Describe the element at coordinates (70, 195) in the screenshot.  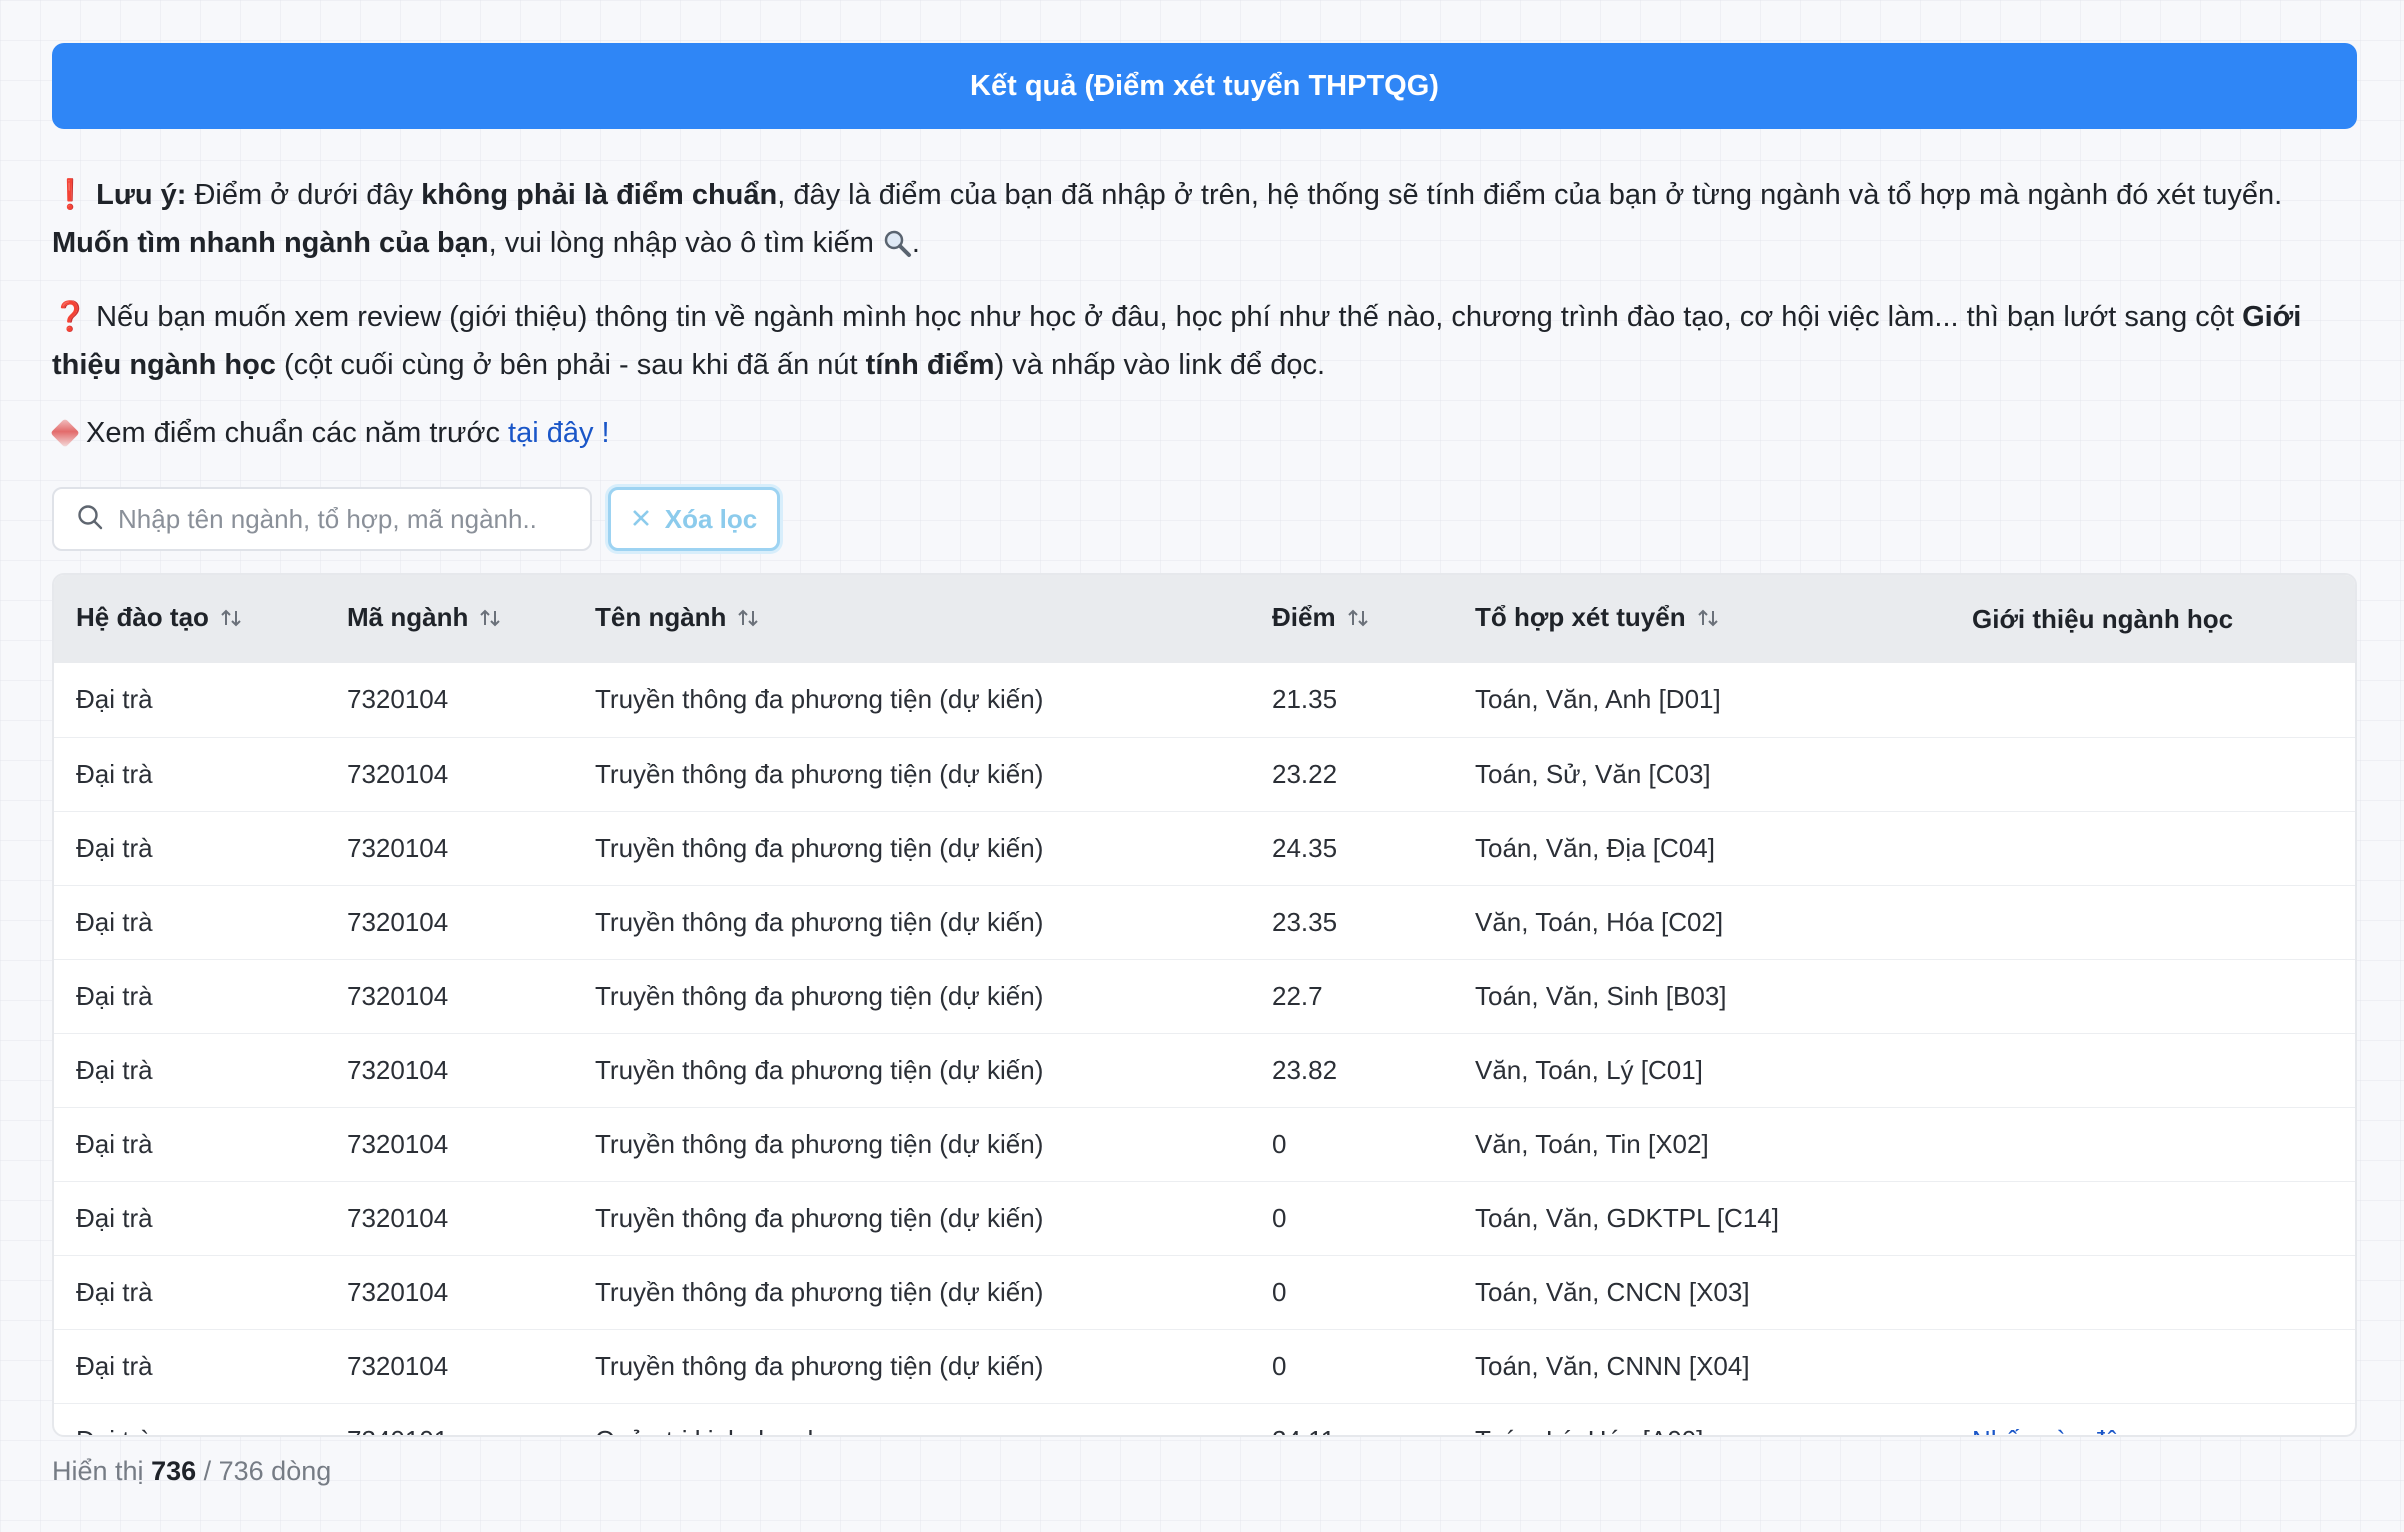
I see `exclamation-icon: ❗` at that location.